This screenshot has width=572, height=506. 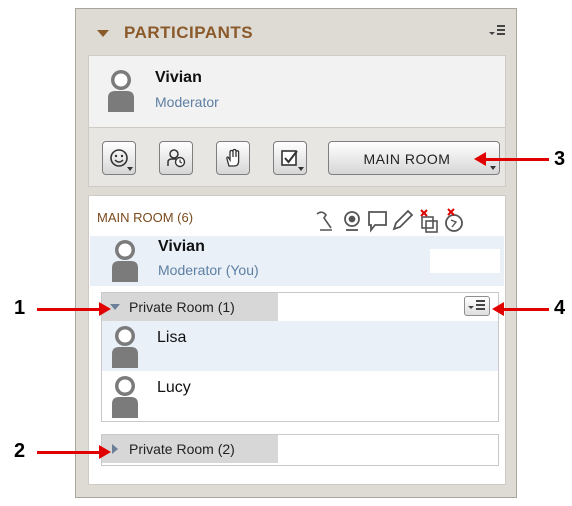 What do you see at coordinates (105, 309) in the screenshot?
I see `callout-arrow-1-head` at bounding box center [105, 309].